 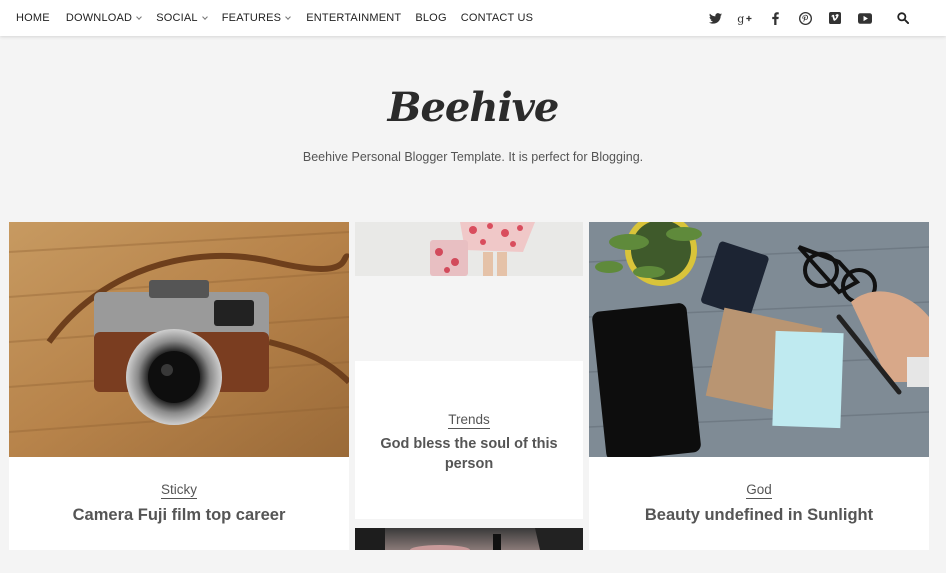 I want to click on post-category: God, so click(x=759, y=490).